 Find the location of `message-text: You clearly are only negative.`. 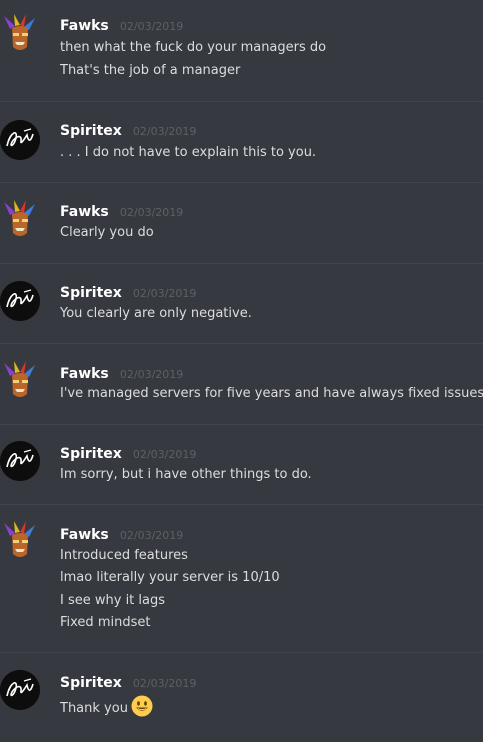

message-text: You clearly are only negative. is located at coordinates (156, 313).